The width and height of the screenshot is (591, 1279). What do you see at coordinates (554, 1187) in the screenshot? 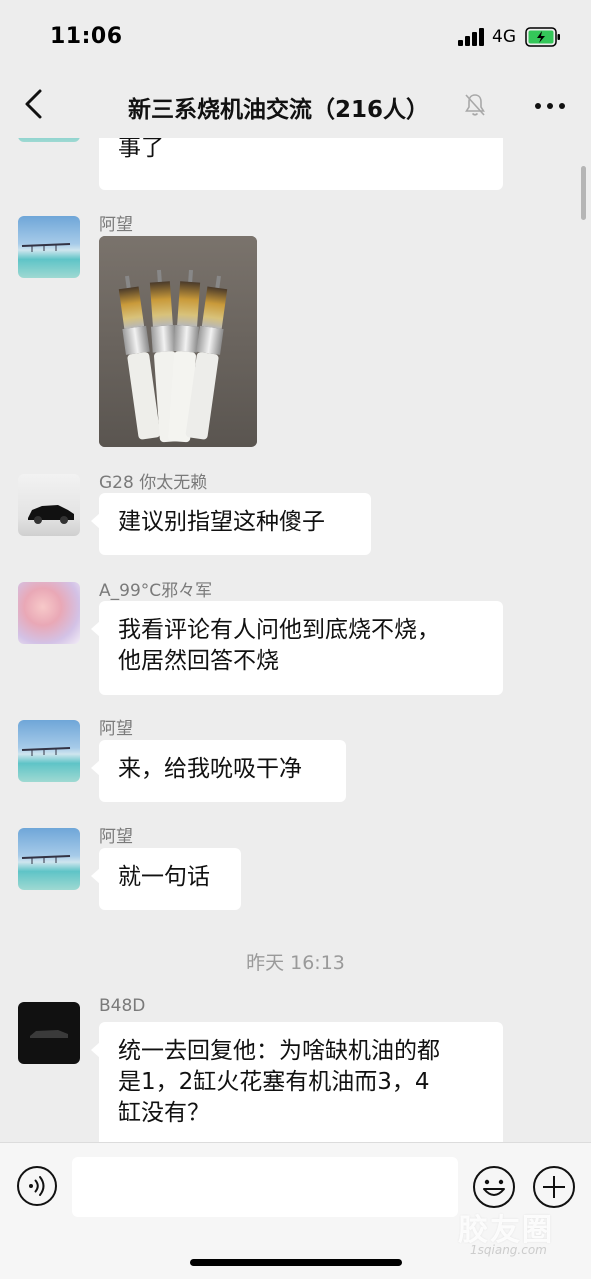
I see `plus-button` at bounding box center [554, 1187].